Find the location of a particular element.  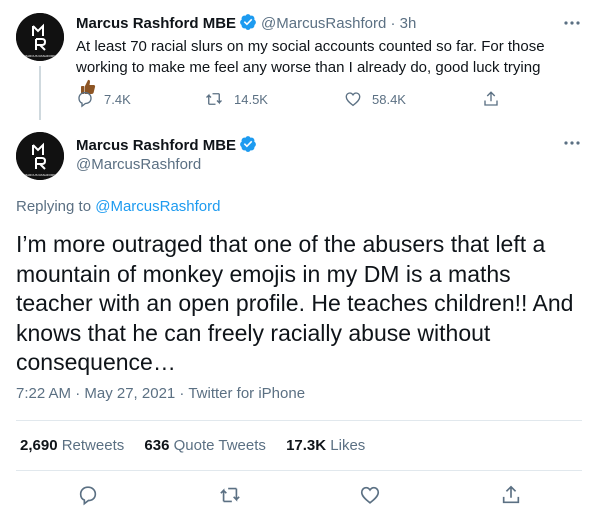

share-button is located at coordinates (511, 495).